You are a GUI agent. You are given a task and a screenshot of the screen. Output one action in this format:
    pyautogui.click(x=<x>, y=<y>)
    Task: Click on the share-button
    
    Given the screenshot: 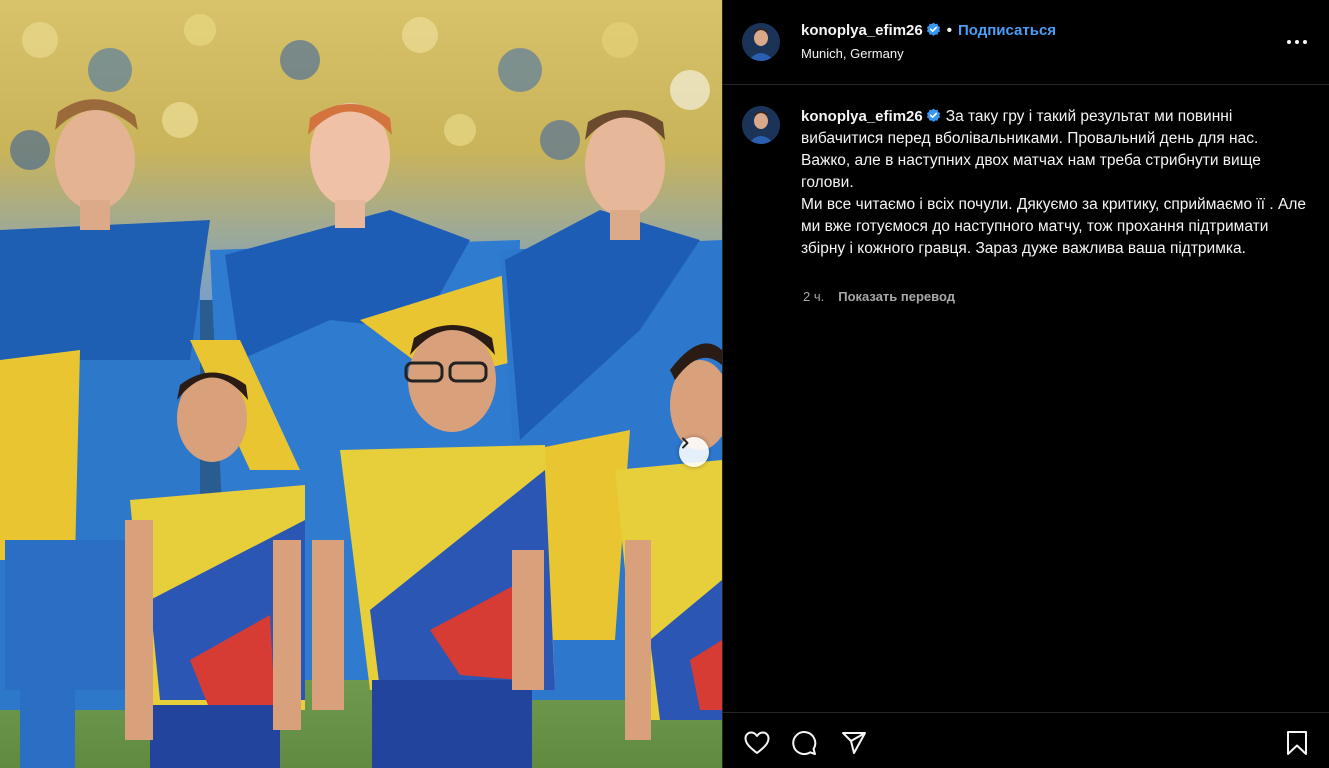 What is the action you would take?
    pyautogui.click(x=854, y=743)
    